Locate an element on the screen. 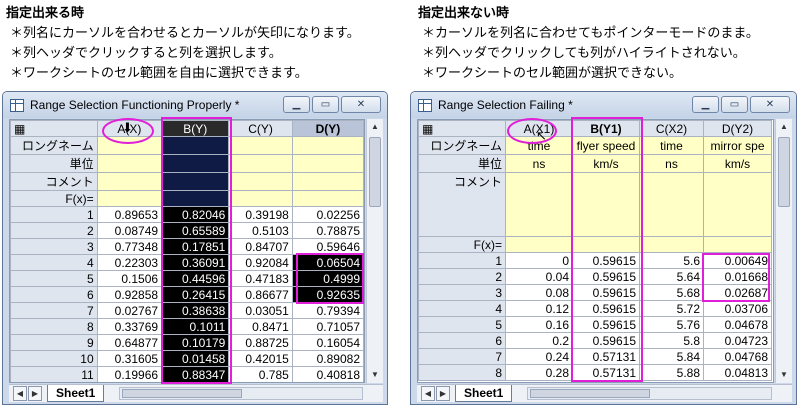  cell: 0.04678 is located at coordinates (737, 324).